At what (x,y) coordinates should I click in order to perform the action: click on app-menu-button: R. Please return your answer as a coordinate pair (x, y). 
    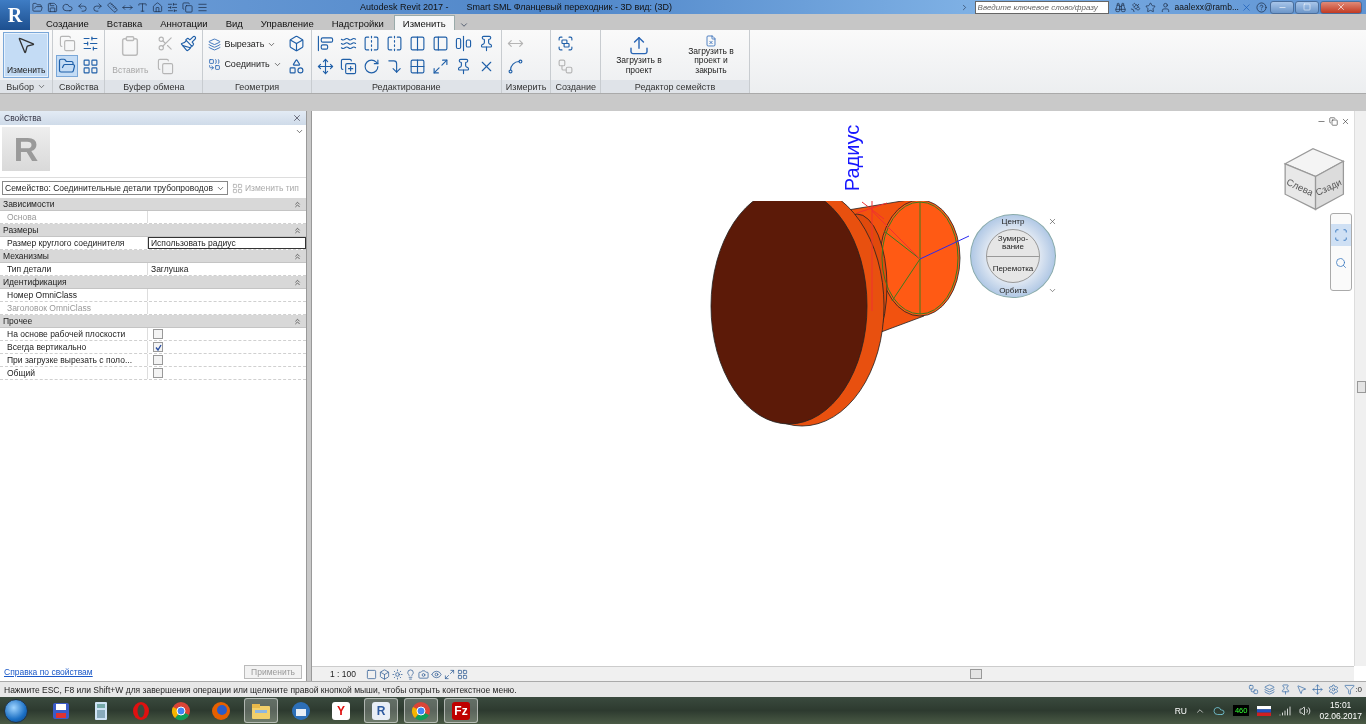
    Looking at the image, I should click on (15, 15).